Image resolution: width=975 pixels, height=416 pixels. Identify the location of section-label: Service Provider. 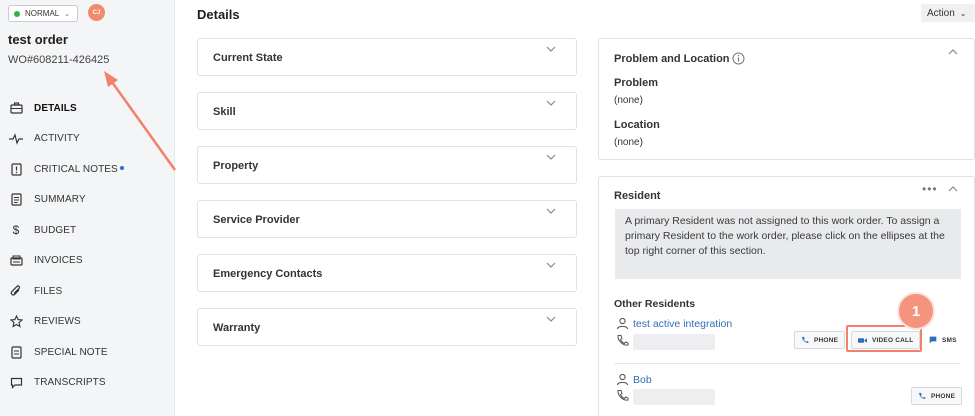
(256, 220).